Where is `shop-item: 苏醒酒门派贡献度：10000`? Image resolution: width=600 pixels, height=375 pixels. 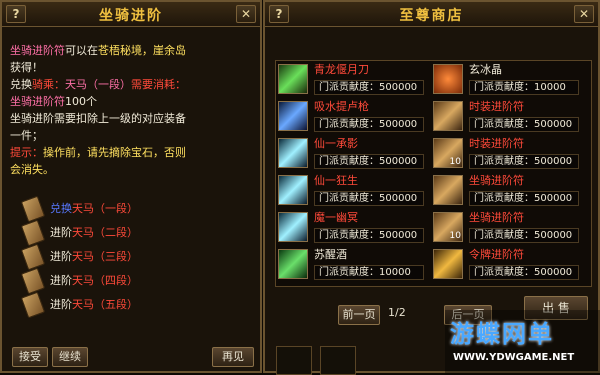
shop-item: 苏醒酒门派贡献度：10000 is located at coordinates (355, 265).